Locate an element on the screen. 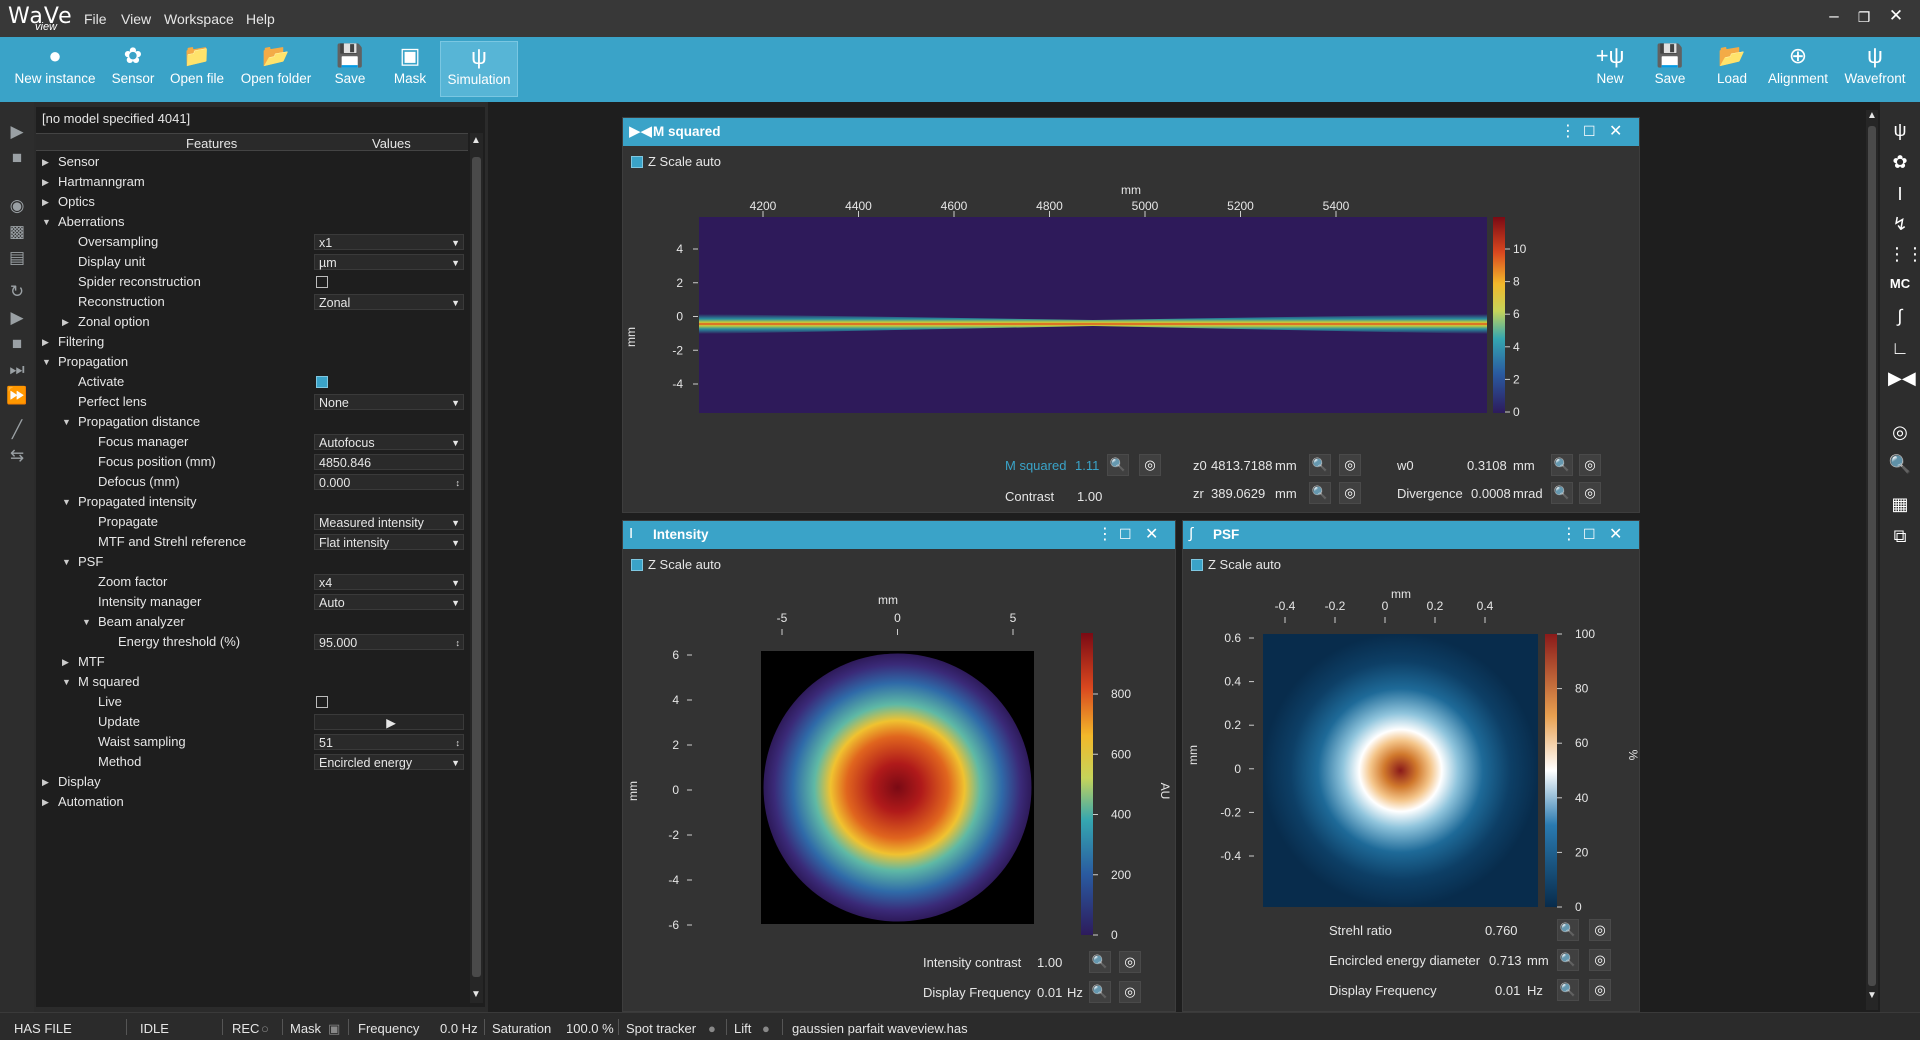 The height and width of the screenshot is (1040, 1920). cascade-icon: ⧉ is located at coordinates (1900, 536).